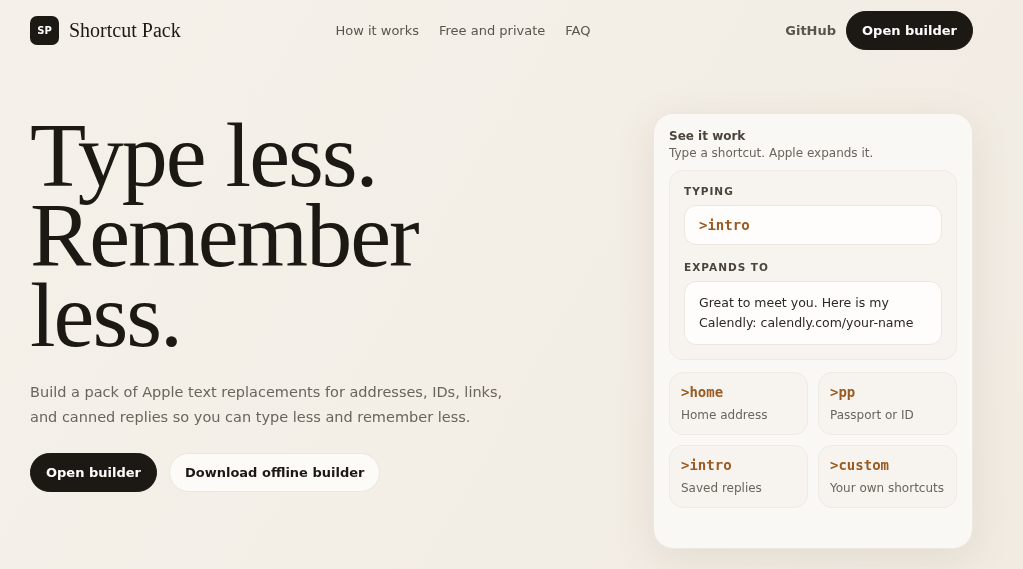 This screenshot has height=569, width=1023. I want to click on shortcut-label: Passport or ID, so click(872, 415).